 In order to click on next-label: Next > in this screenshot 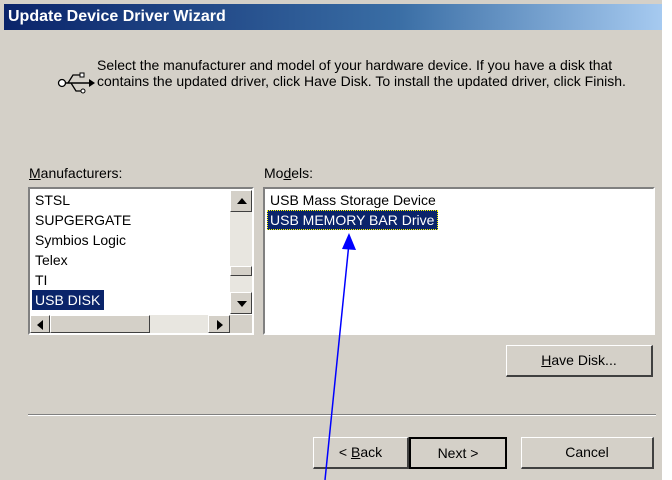, I will do `click(458, 453)`.